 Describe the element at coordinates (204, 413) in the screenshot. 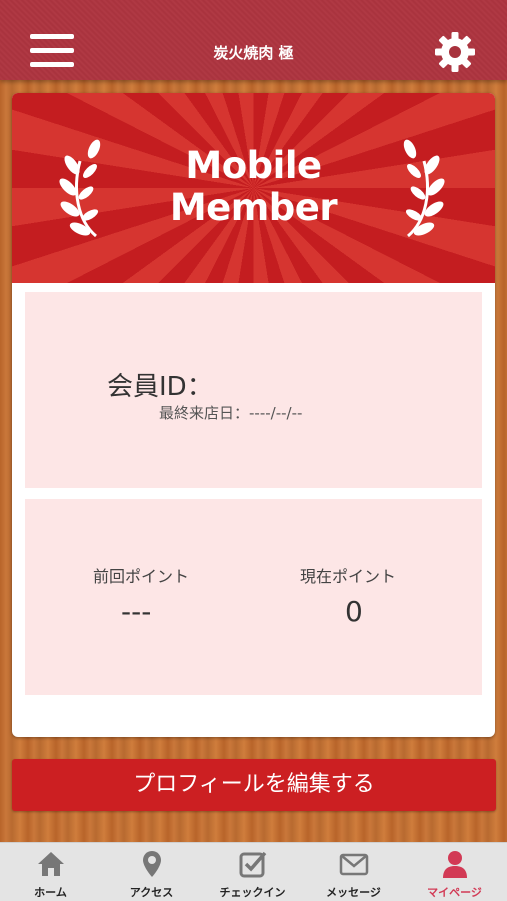

I see `last-visit-label: 最終来店日：` at that location.